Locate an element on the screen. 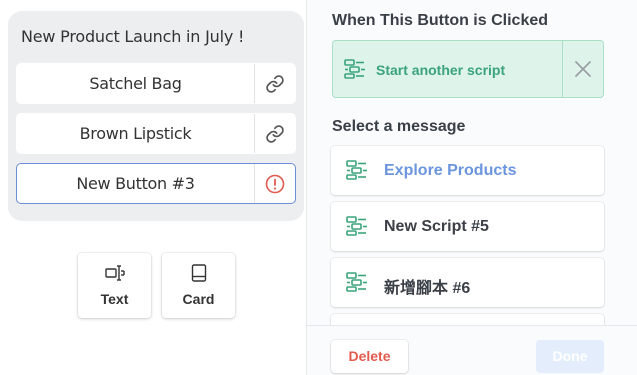 This screenshot has height=375, width=637. text-icon is located at coordinates (114, 273).